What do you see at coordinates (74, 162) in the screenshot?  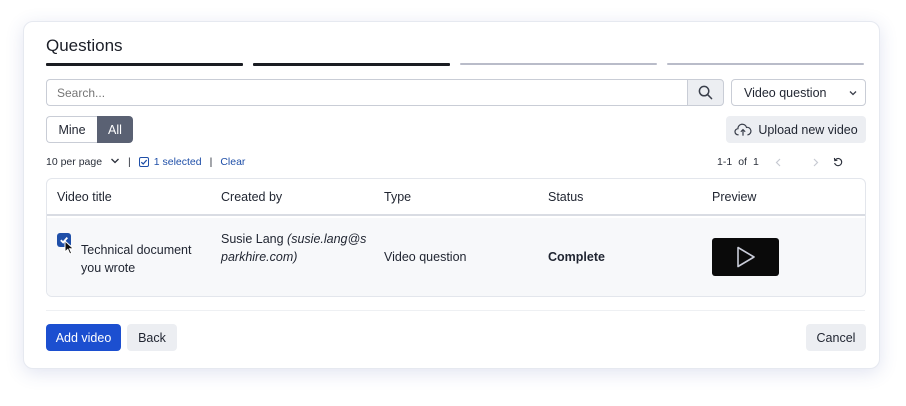 I see `per-page-label: 10 per page` at bounding box center [74, 162].